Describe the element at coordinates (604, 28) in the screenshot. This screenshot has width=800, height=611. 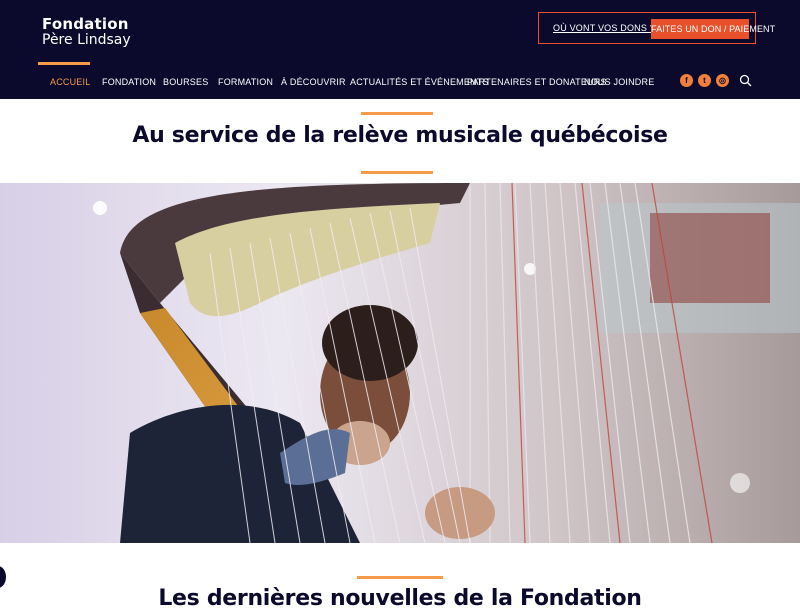
I see `where-donations-go-link: OÙ VONT VOS DONS ?` at that location.